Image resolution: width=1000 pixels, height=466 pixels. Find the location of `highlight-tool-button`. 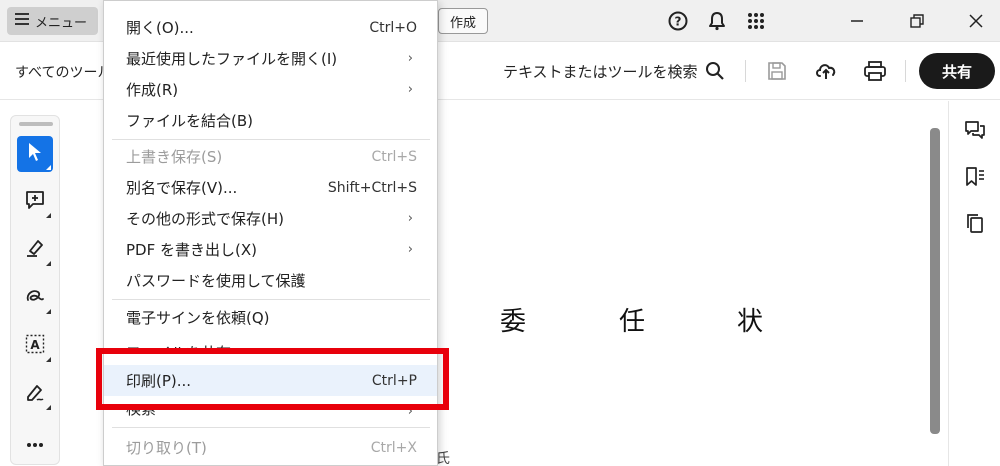

highlight-tool-button is located at coordinates (35, 250).